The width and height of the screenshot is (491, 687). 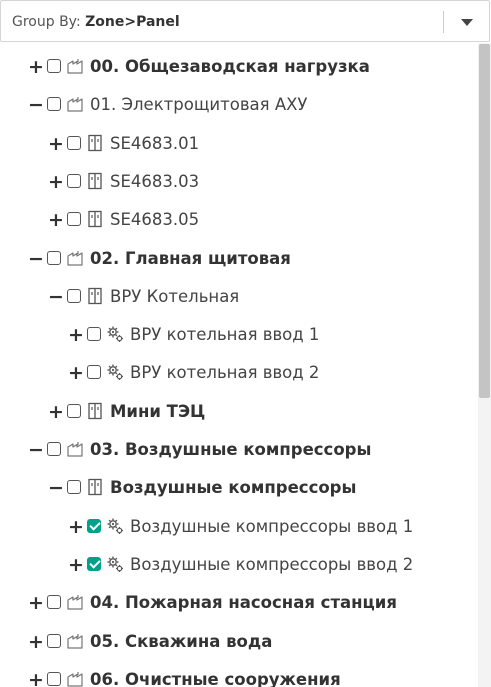 I want to click on tree-node: +04. Пожарная насосная станция, so click(x=239, y=604).